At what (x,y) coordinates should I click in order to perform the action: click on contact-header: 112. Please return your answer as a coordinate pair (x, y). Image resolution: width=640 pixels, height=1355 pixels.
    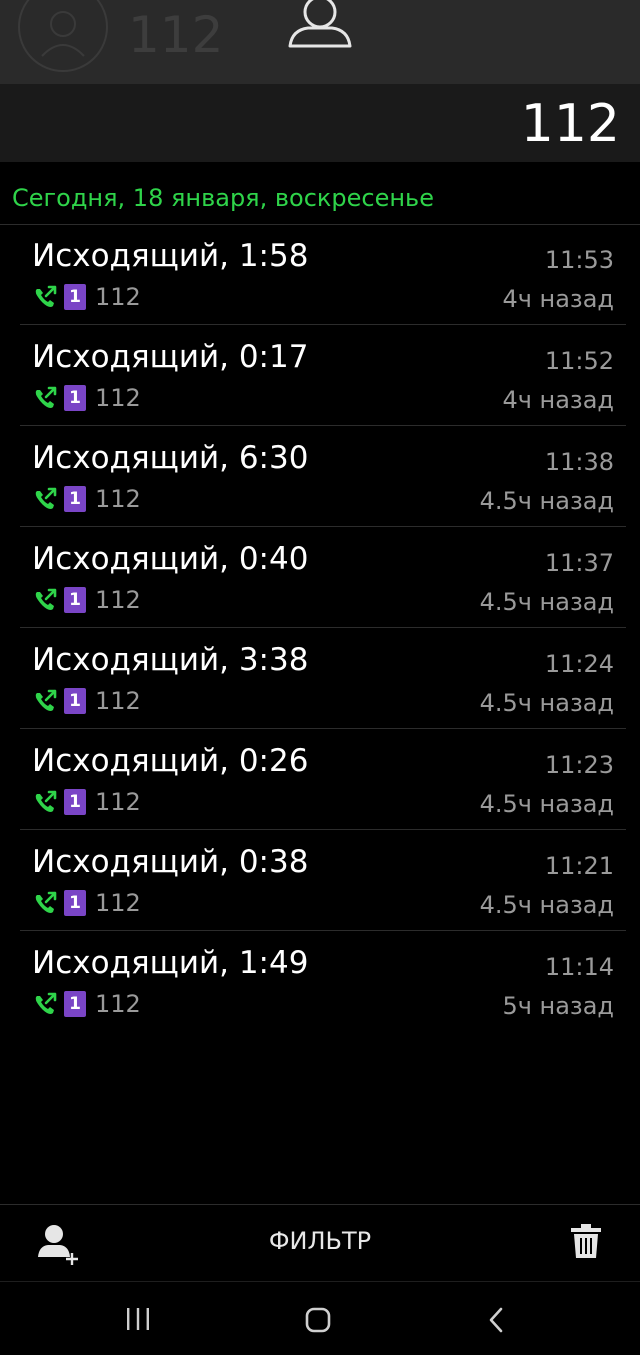
    Looking at the image, I should click on (320, 123).